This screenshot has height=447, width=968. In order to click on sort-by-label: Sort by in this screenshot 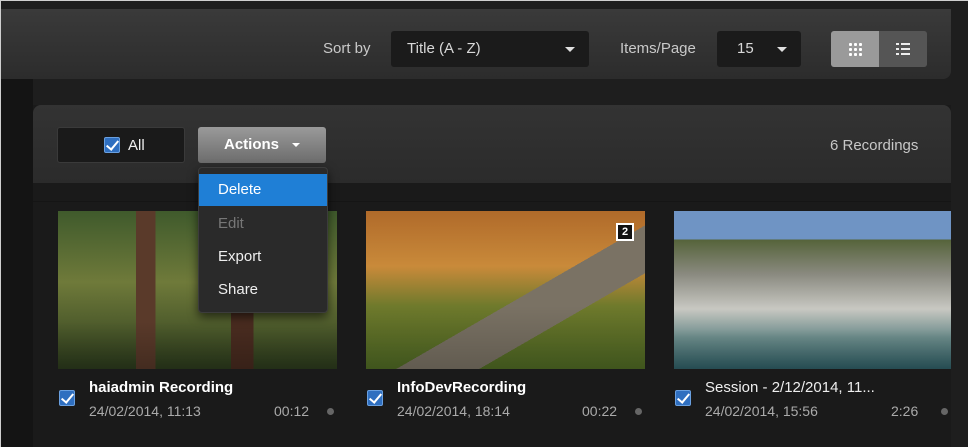, I will do `click(347, 48)`.